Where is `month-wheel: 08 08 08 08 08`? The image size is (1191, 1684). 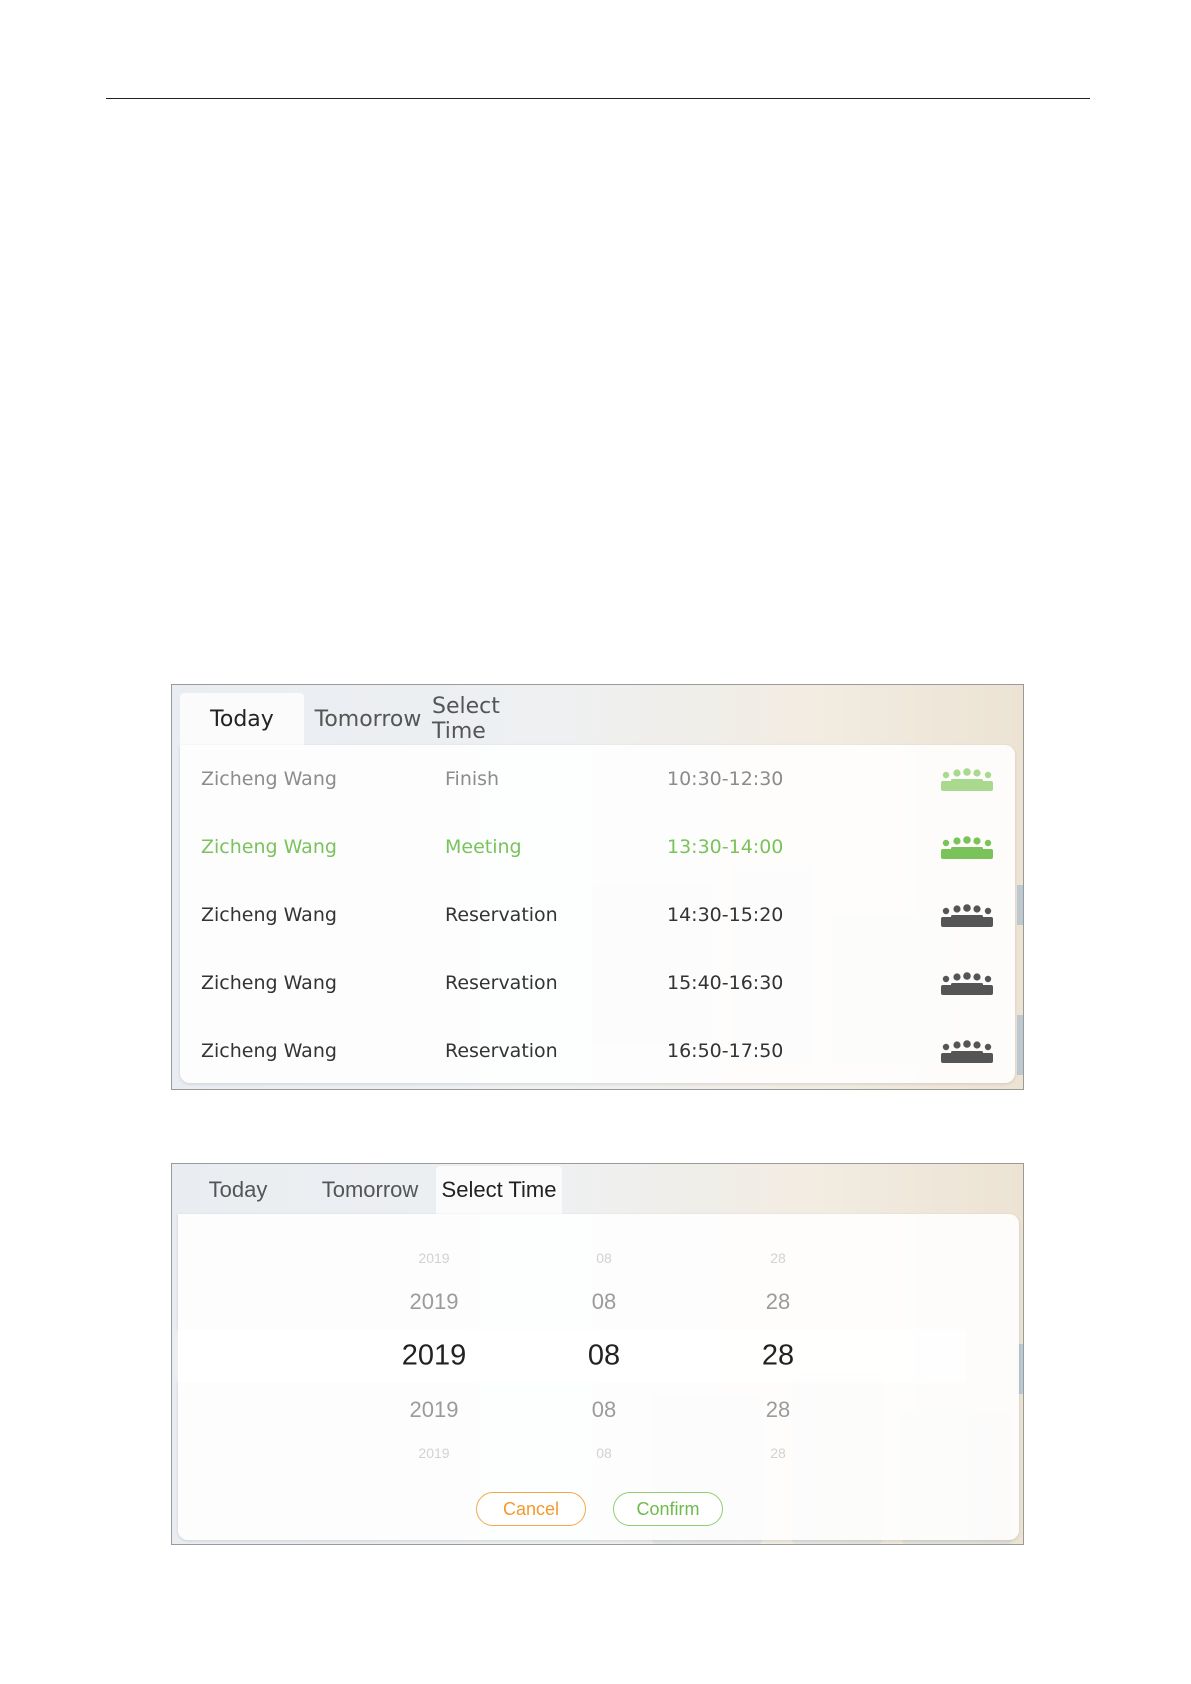 month-wheel: 08 08 08 08 08 is located at coordinates (604, 1354).